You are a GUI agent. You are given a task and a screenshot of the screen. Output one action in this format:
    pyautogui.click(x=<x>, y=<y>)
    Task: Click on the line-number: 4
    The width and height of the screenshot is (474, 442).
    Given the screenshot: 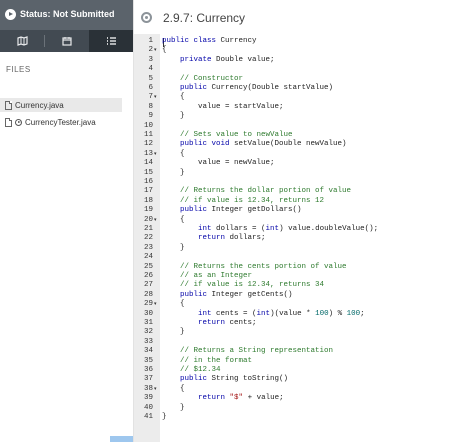 What is the action you would take?
    pyautogui.click(x=150, y=69)
    